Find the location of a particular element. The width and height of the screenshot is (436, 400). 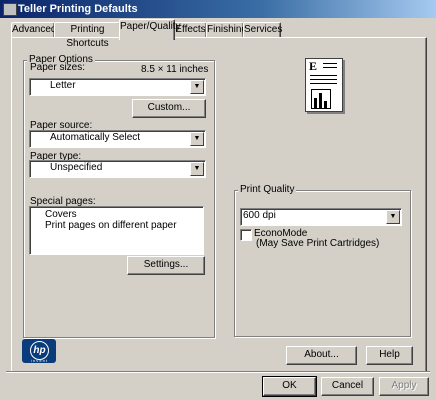

paper-sizes-label: Paper sizes: is located at coordinates (58, 67).